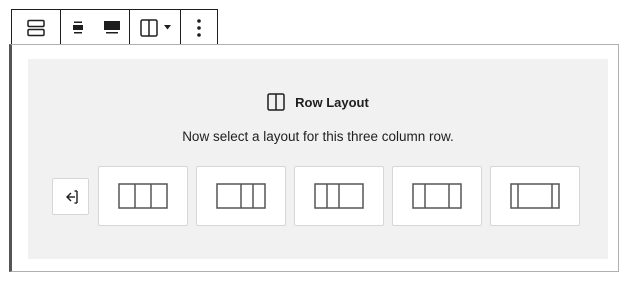 The width and height of the screenshot is (630, 284). I want to click on layout-option-left-half, so click(241, 196).